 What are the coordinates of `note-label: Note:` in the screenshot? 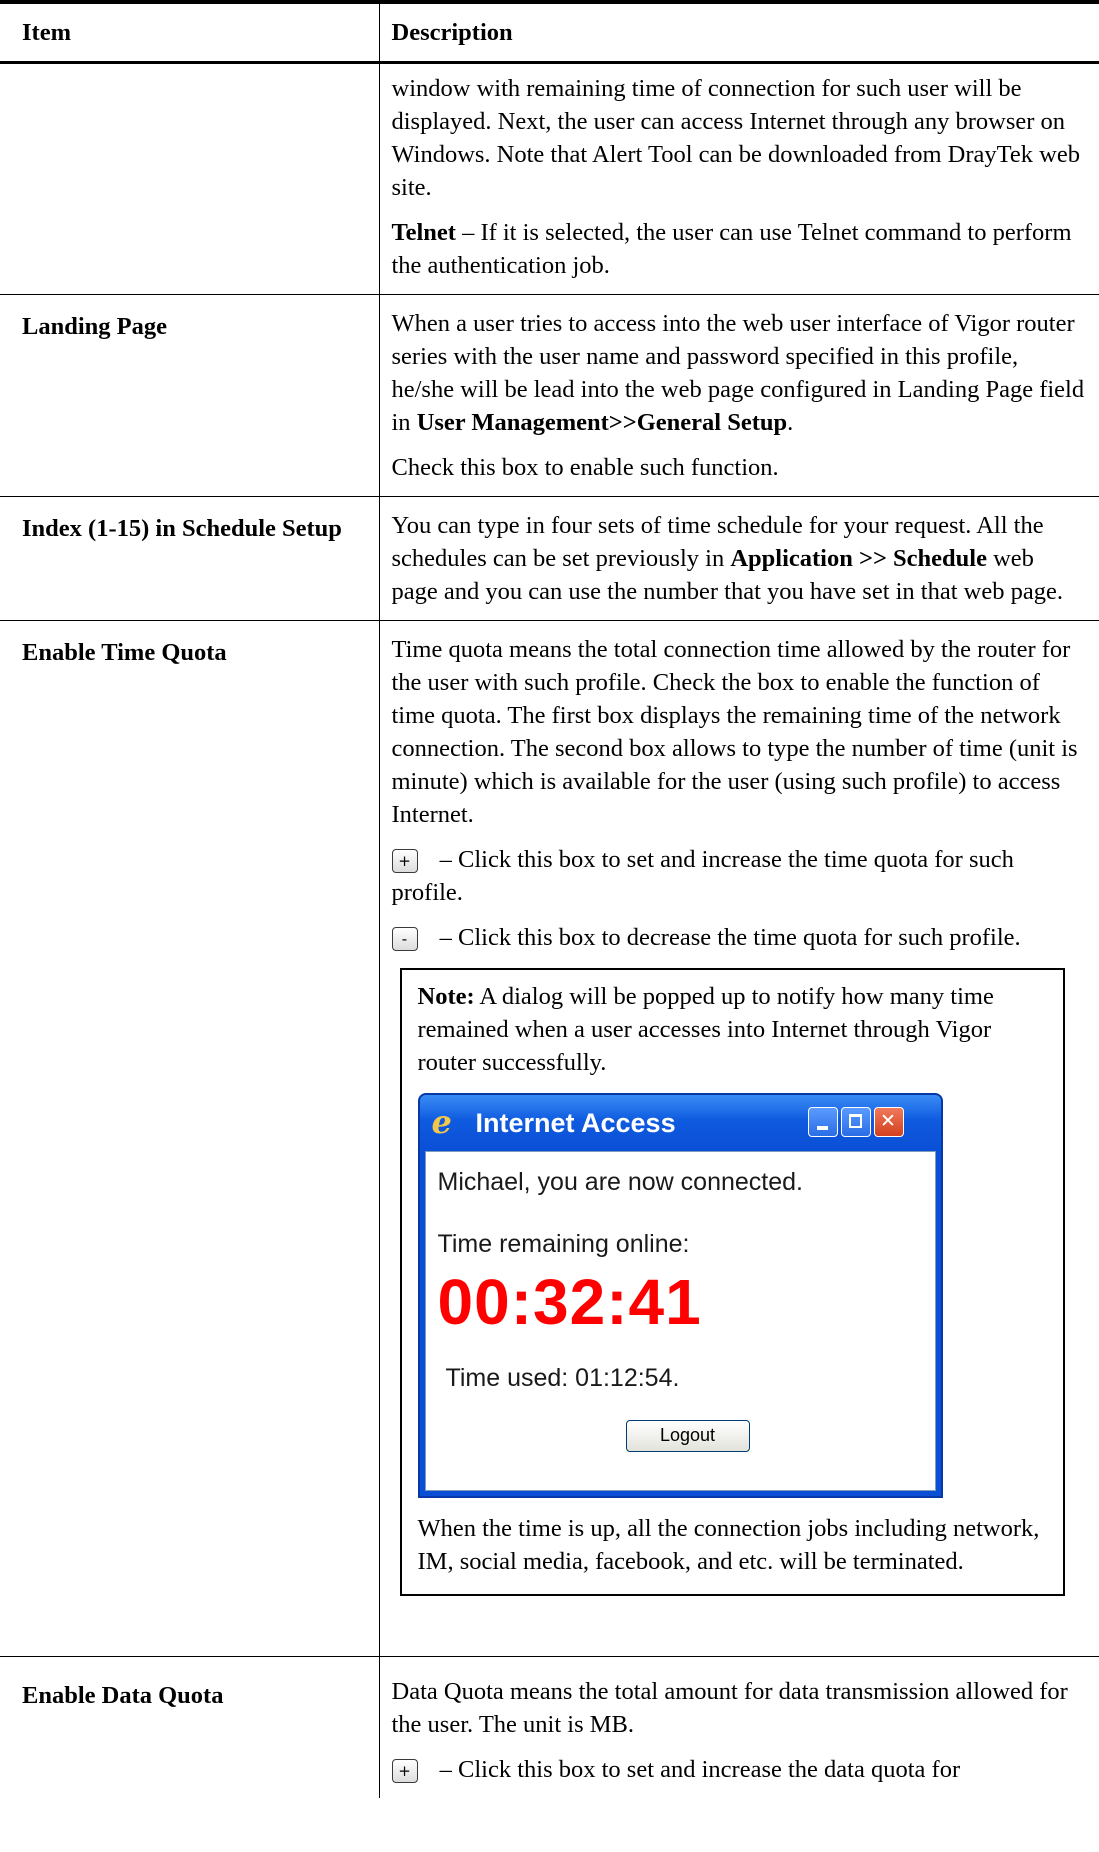 It's located at (446, 996).